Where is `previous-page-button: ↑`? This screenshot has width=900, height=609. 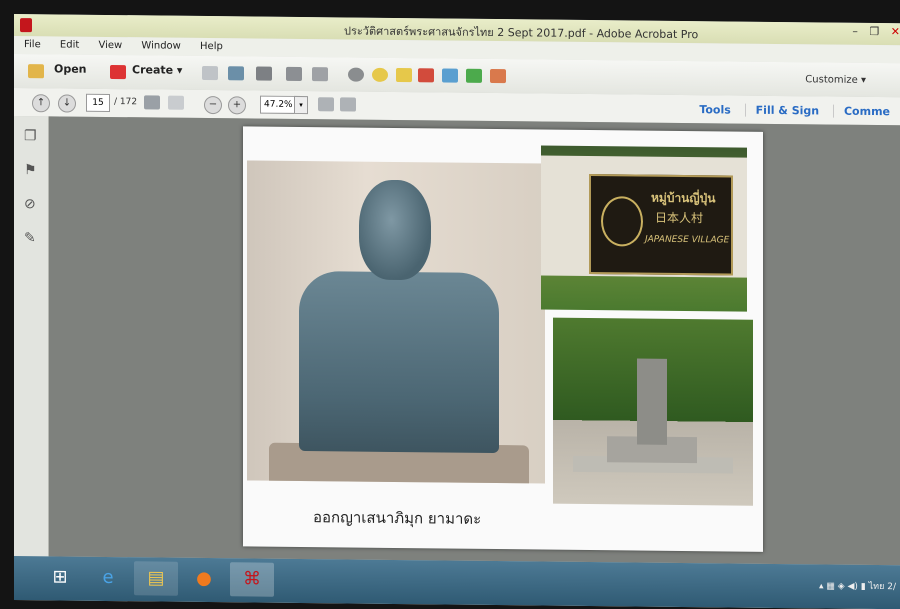 previous-page-button: ↑ is located at coordinates (41, 103).